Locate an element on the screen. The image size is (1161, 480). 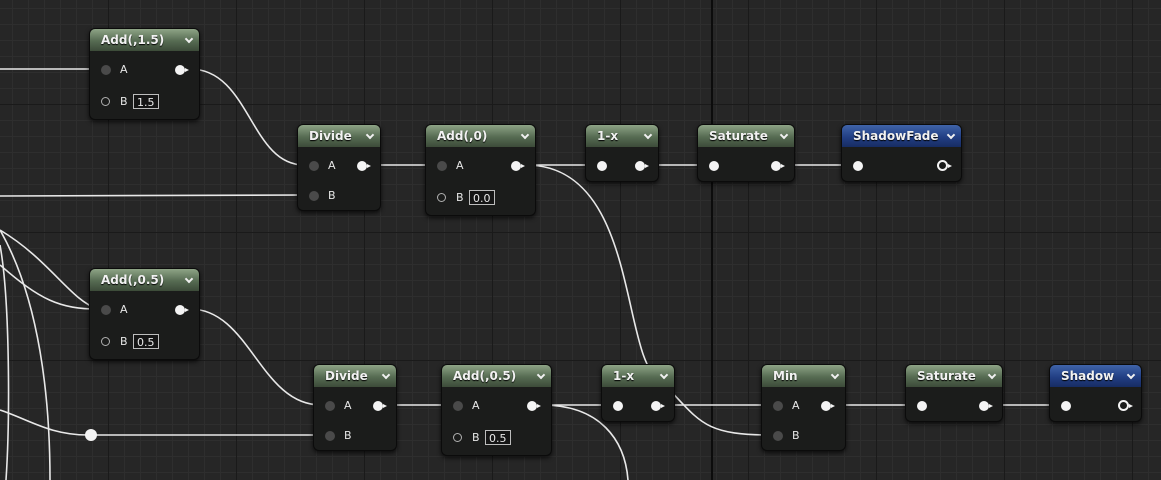
node-header: ShadowFade is located at coordinates (901, 136).